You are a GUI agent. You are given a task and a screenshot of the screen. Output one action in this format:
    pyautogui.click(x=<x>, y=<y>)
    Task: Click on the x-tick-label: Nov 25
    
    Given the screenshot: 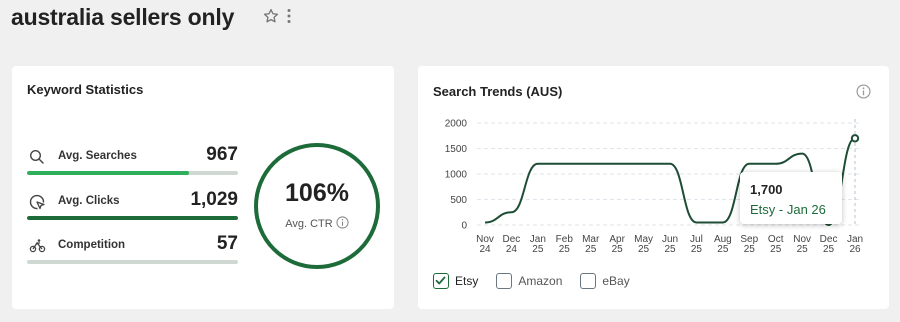 What is the action you would take?
    pyautogui.click(x=802, y=244)
    